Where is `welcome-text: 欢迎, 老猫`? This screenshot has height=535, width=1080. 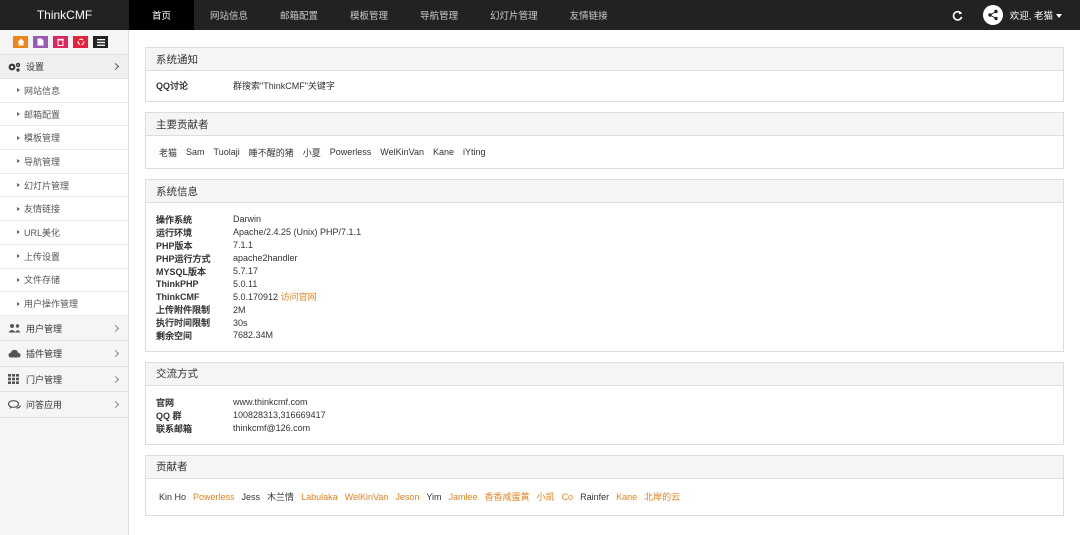
welcome-text: 欢迎, 老猫 is located at coordinates (1031, 16).